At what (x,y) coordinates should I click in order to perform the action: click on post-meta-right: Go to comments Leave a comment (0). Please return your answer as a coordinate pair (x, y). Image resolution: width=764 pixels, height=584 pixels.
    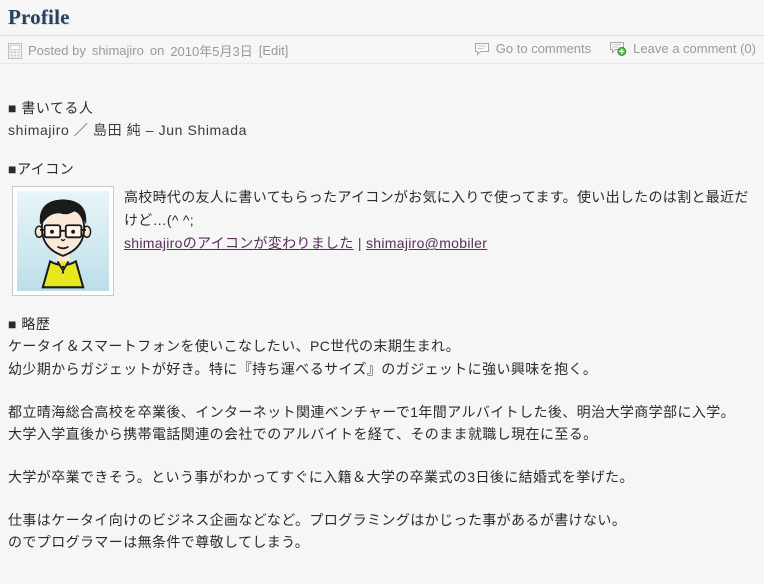
    Looking at the image, I should click on (615, 48).